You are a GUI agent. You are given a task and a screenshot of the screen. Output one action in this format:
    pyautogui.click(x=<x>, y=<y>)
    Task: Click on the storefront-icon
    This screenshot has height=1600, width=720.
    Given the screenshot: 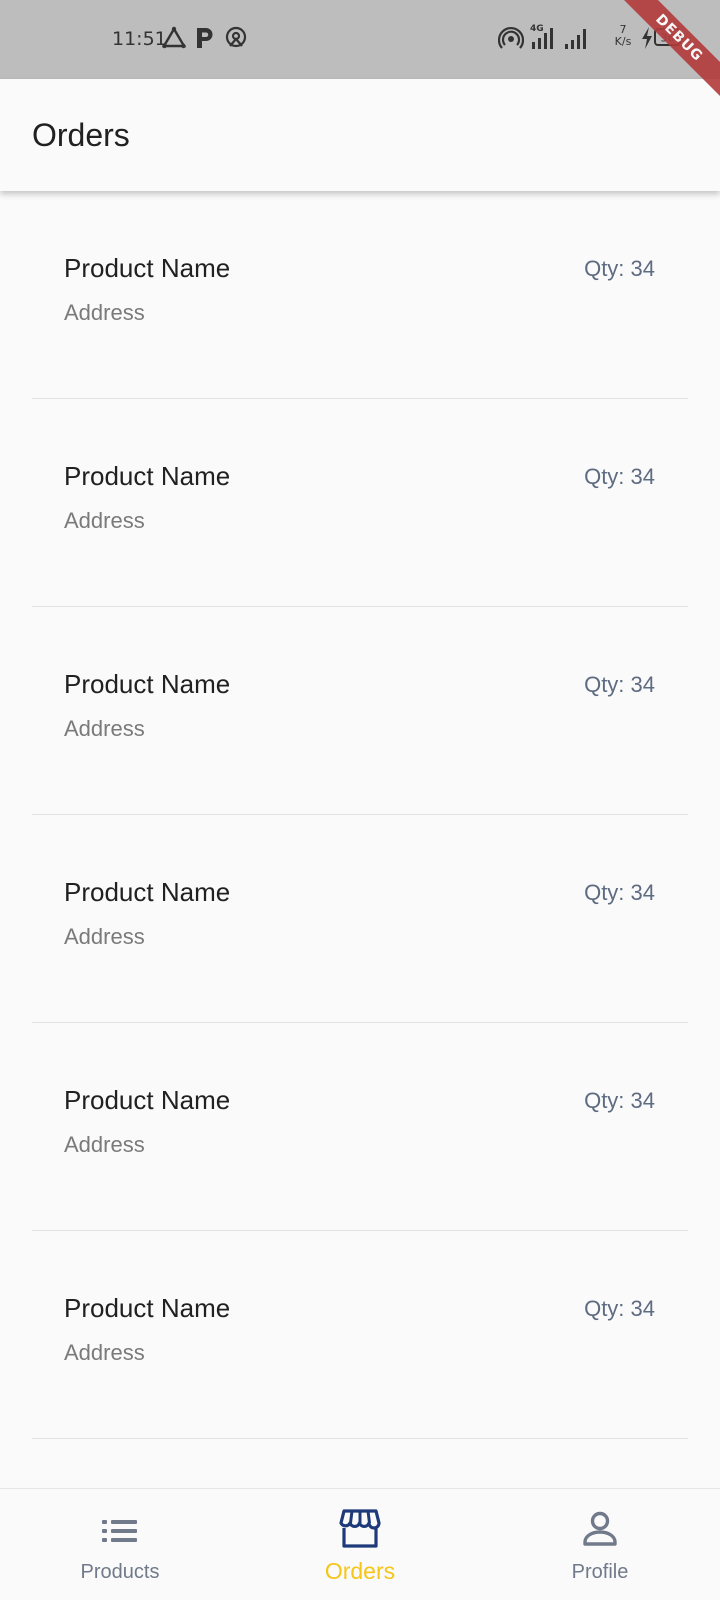 What is the action you would take?
    pyautogui.click(x=360, y=1531)
    